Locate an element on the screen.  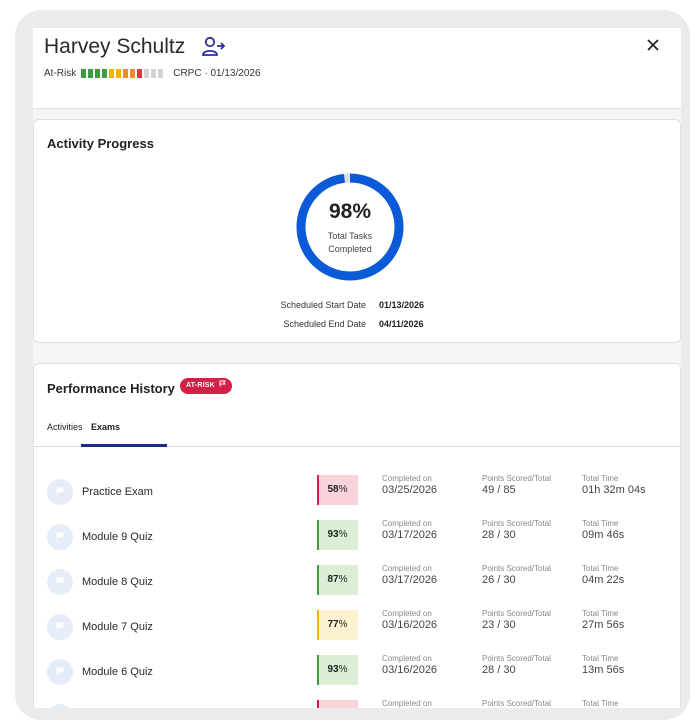
points-value: 26 / 30 is located at coordinates (499, 580).